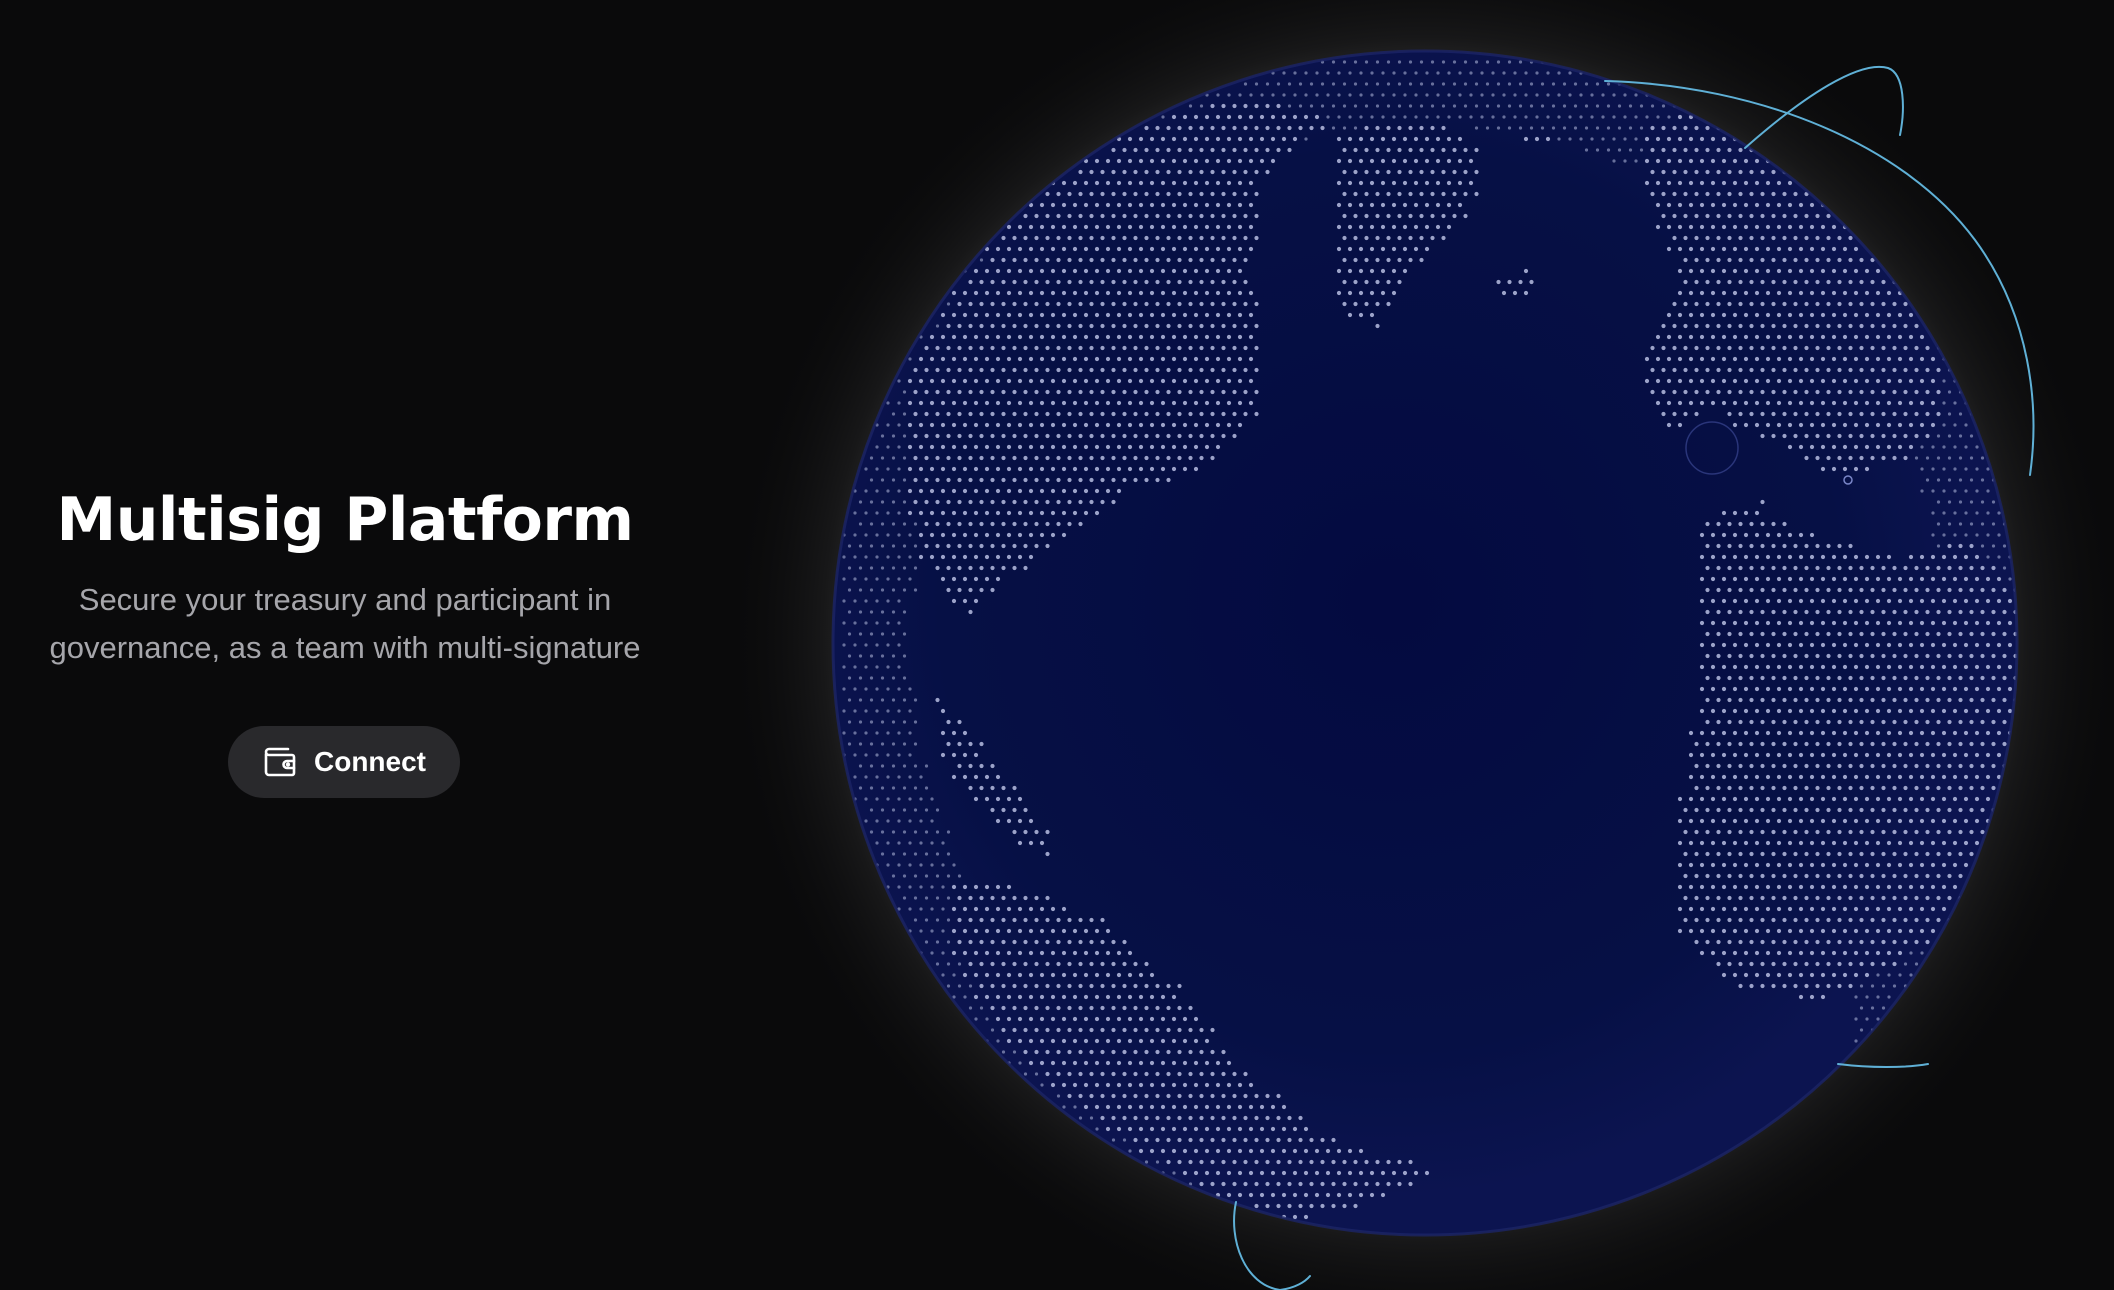 The width and height of the screenshot is (2114, 1290). Describe the element at coordinates (344, 762) in the screenshot. I see `connect-button: Connect` at that location.